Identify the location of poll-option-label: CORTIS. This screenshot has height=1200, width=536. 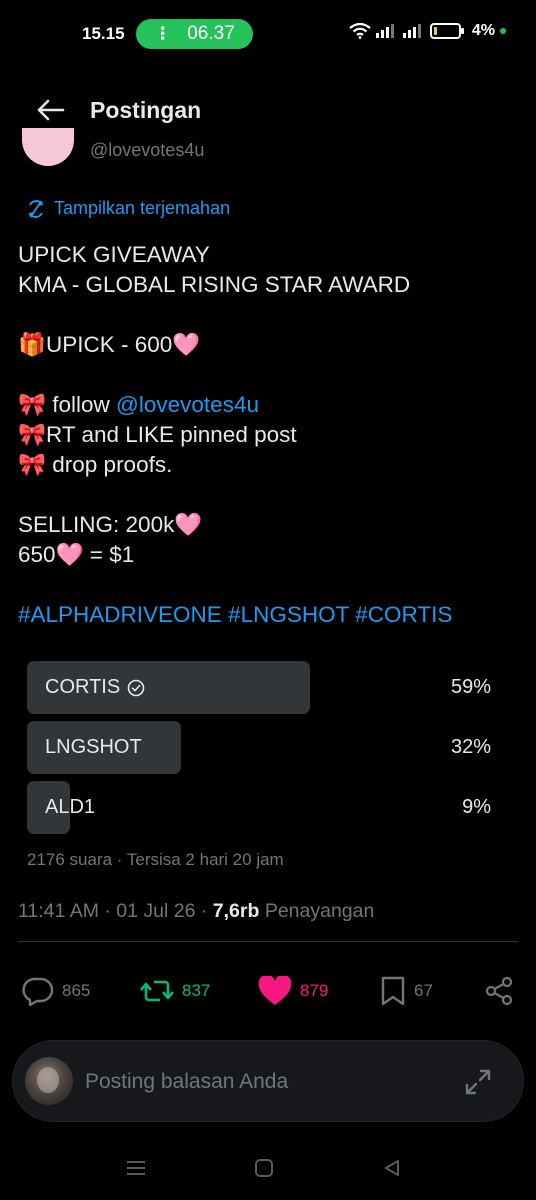
(95, 687).